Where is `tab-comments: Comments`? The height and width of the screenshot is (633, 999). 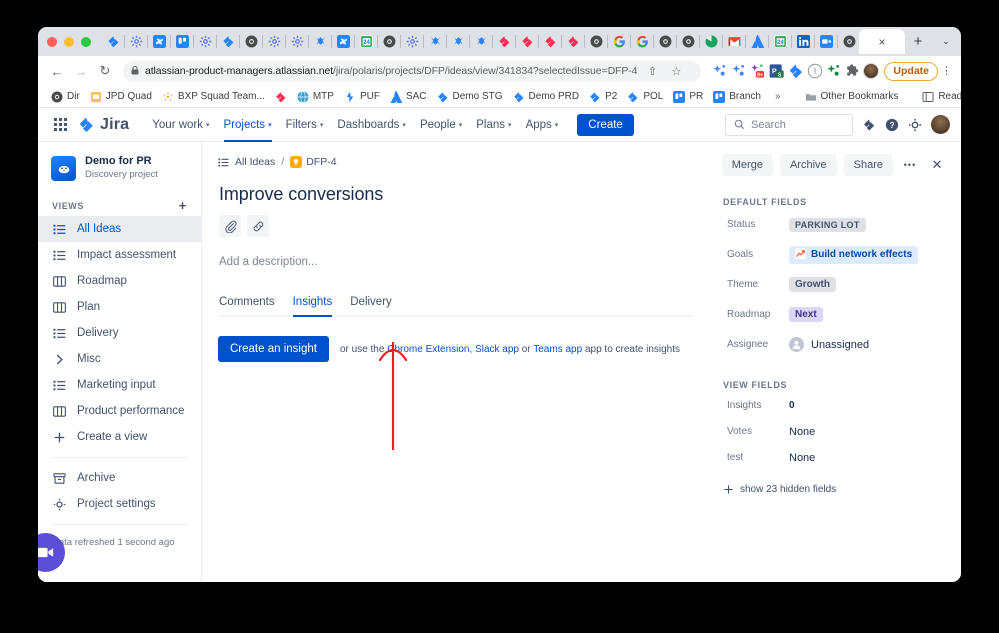 tab-comments: Comments is located at coordinates (247, 306).